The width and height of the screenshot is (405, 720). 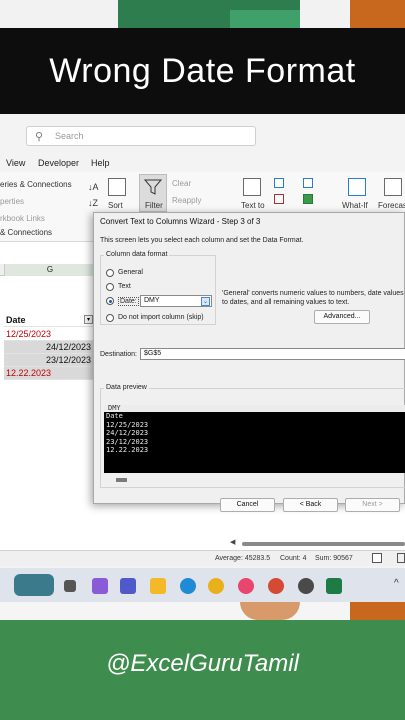 I want to click on chevron-up-icon: ^, so click(x=396, y=583).